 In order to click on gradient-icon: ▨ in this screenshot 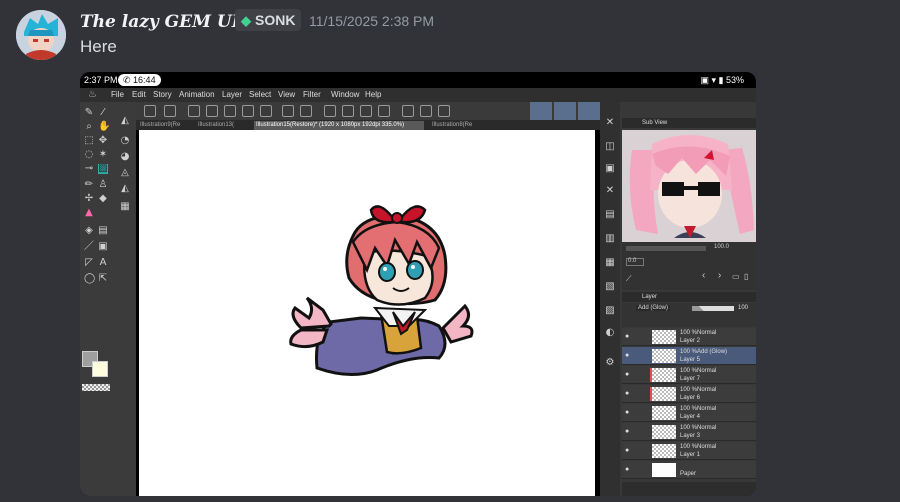, I will do `click(103, 169)`.